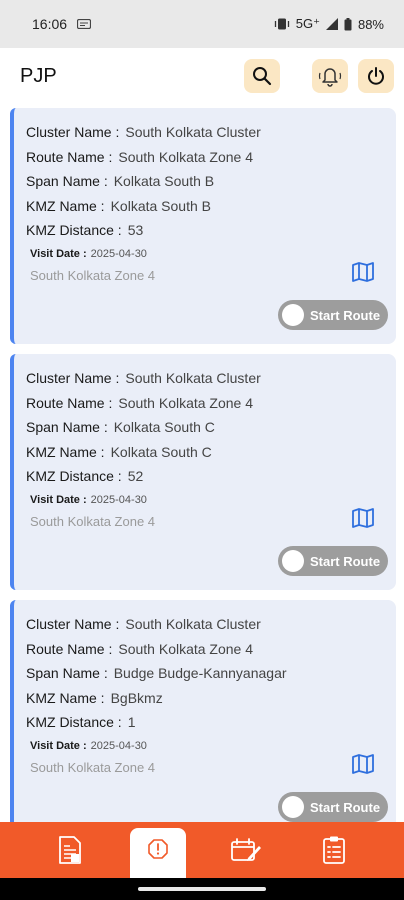 Image resolution: width=404 pixels, height=900 pixels. What do you see at coordinates (211, 722) in the screenshot?
I see `distance-row: KMZ Distance : 1` at bounding box center [211, 722].